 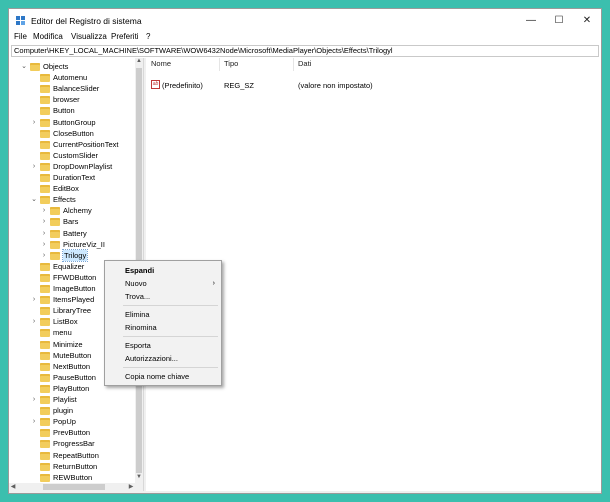 What do you see at coordinates (74, 288) in the screenshot?
I see `tree-node-label: ImageButton` at bounding box center [74, 288].